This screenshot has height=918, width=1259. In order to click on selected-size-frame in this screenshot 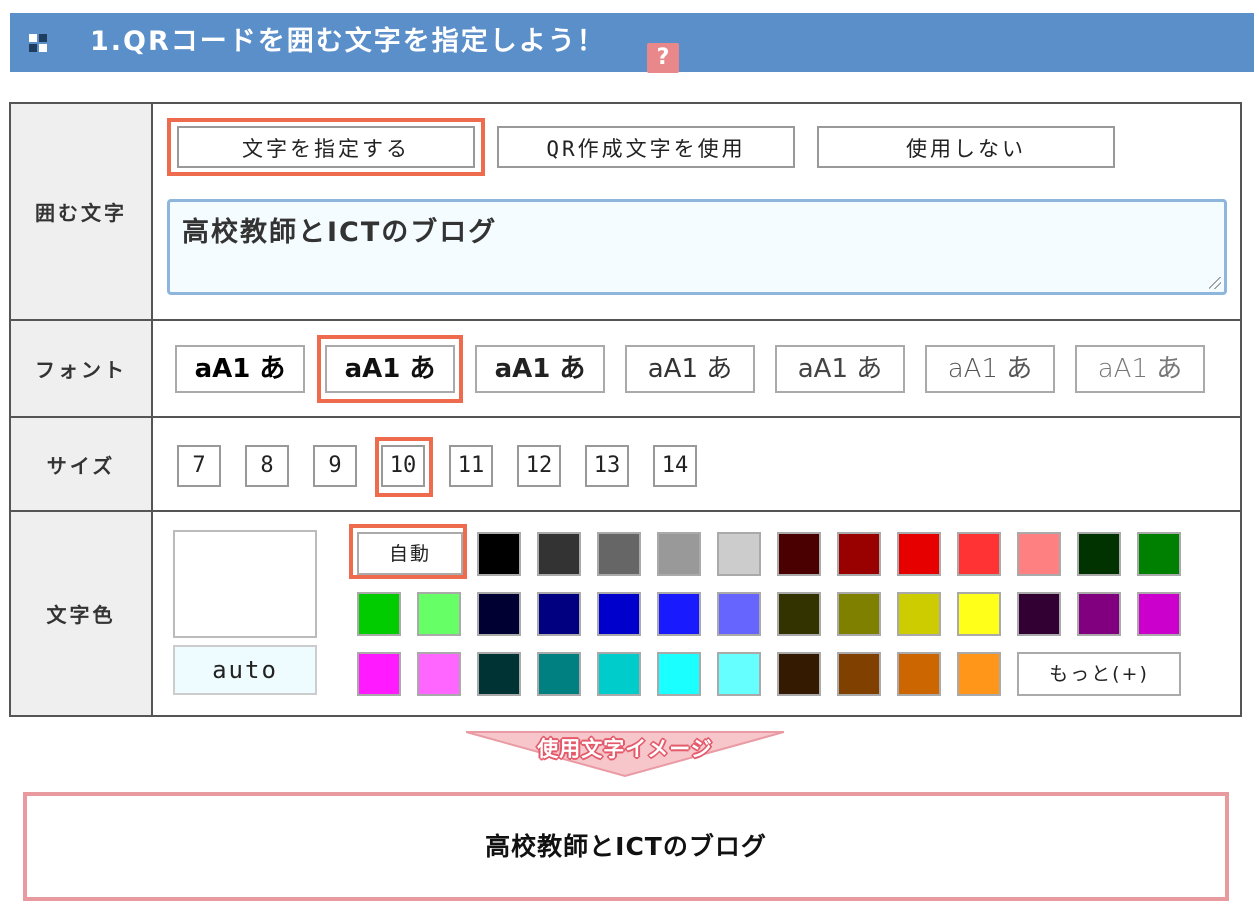, I will do `click(404, 467)`.